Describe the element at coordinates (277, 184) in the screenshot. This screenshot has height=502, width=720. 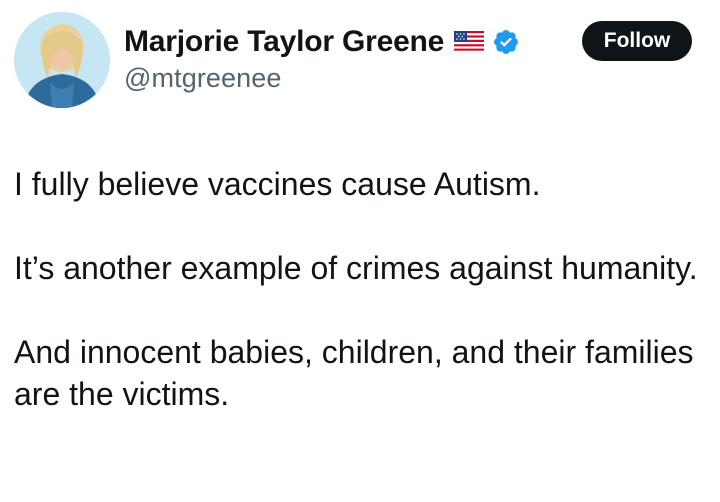
I see `tweet-paragraph: I fully believe vaccines cause Autism.` at that location.